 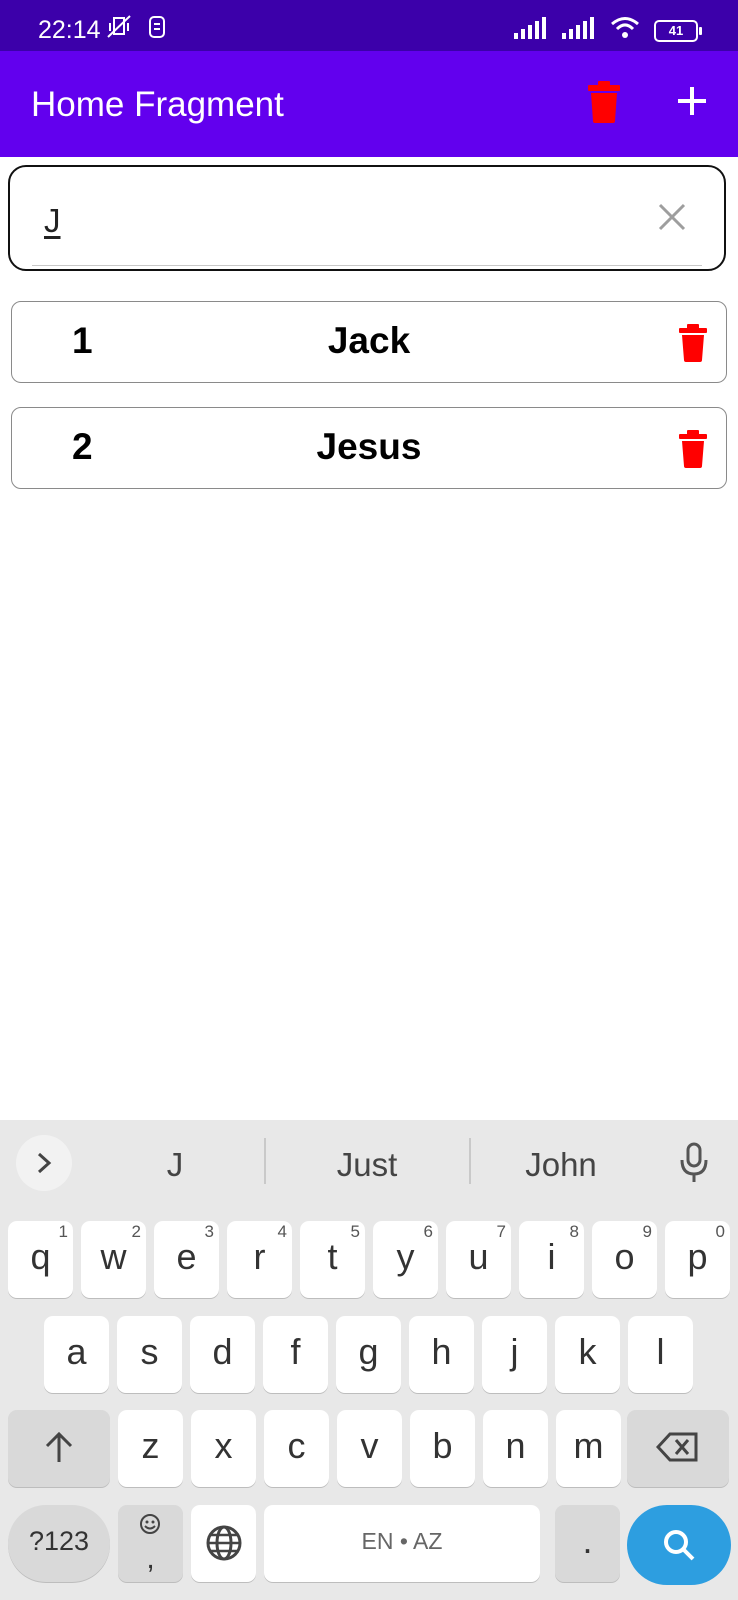 What do you see at coordinates (113, 1256) in the screenshot?
I see `key-label: w` at bounding box center [113, 1256].